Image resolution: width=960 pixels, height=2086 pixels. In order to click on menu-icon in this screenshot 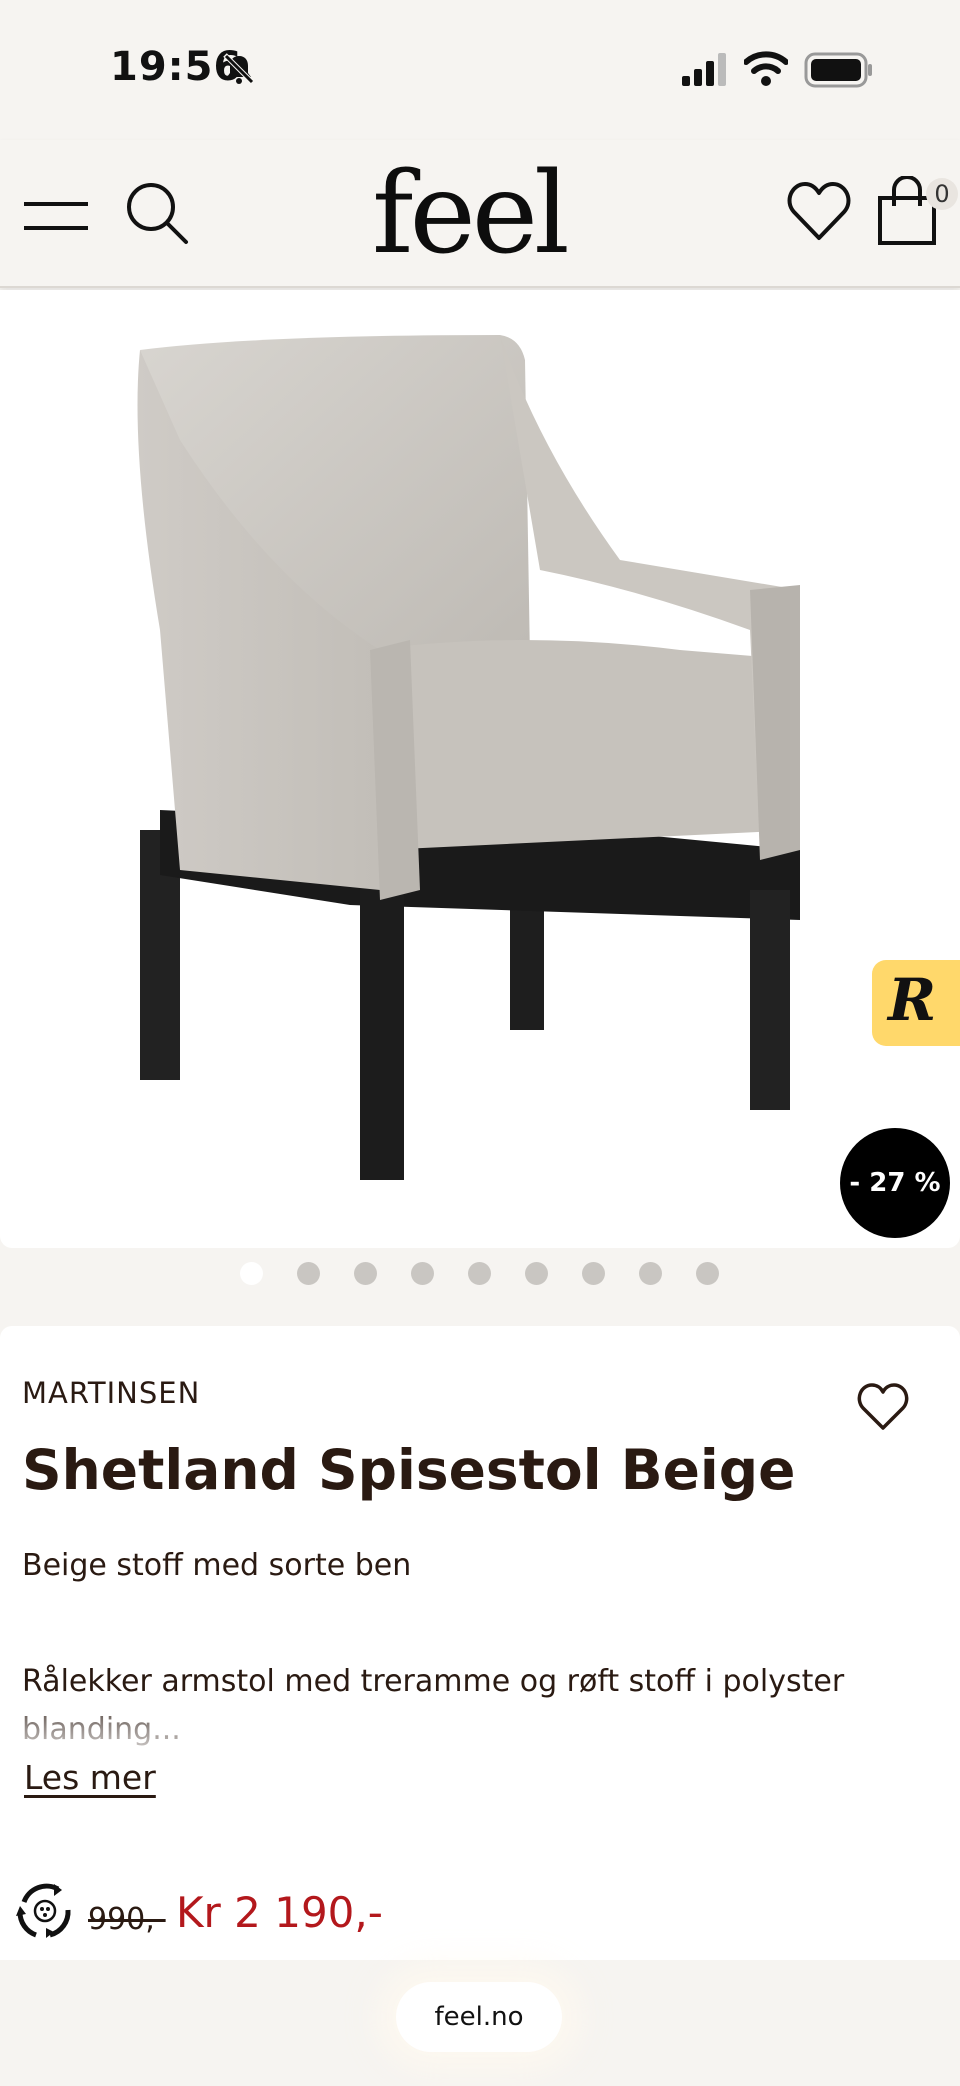, I will do `click(56, 216)`.